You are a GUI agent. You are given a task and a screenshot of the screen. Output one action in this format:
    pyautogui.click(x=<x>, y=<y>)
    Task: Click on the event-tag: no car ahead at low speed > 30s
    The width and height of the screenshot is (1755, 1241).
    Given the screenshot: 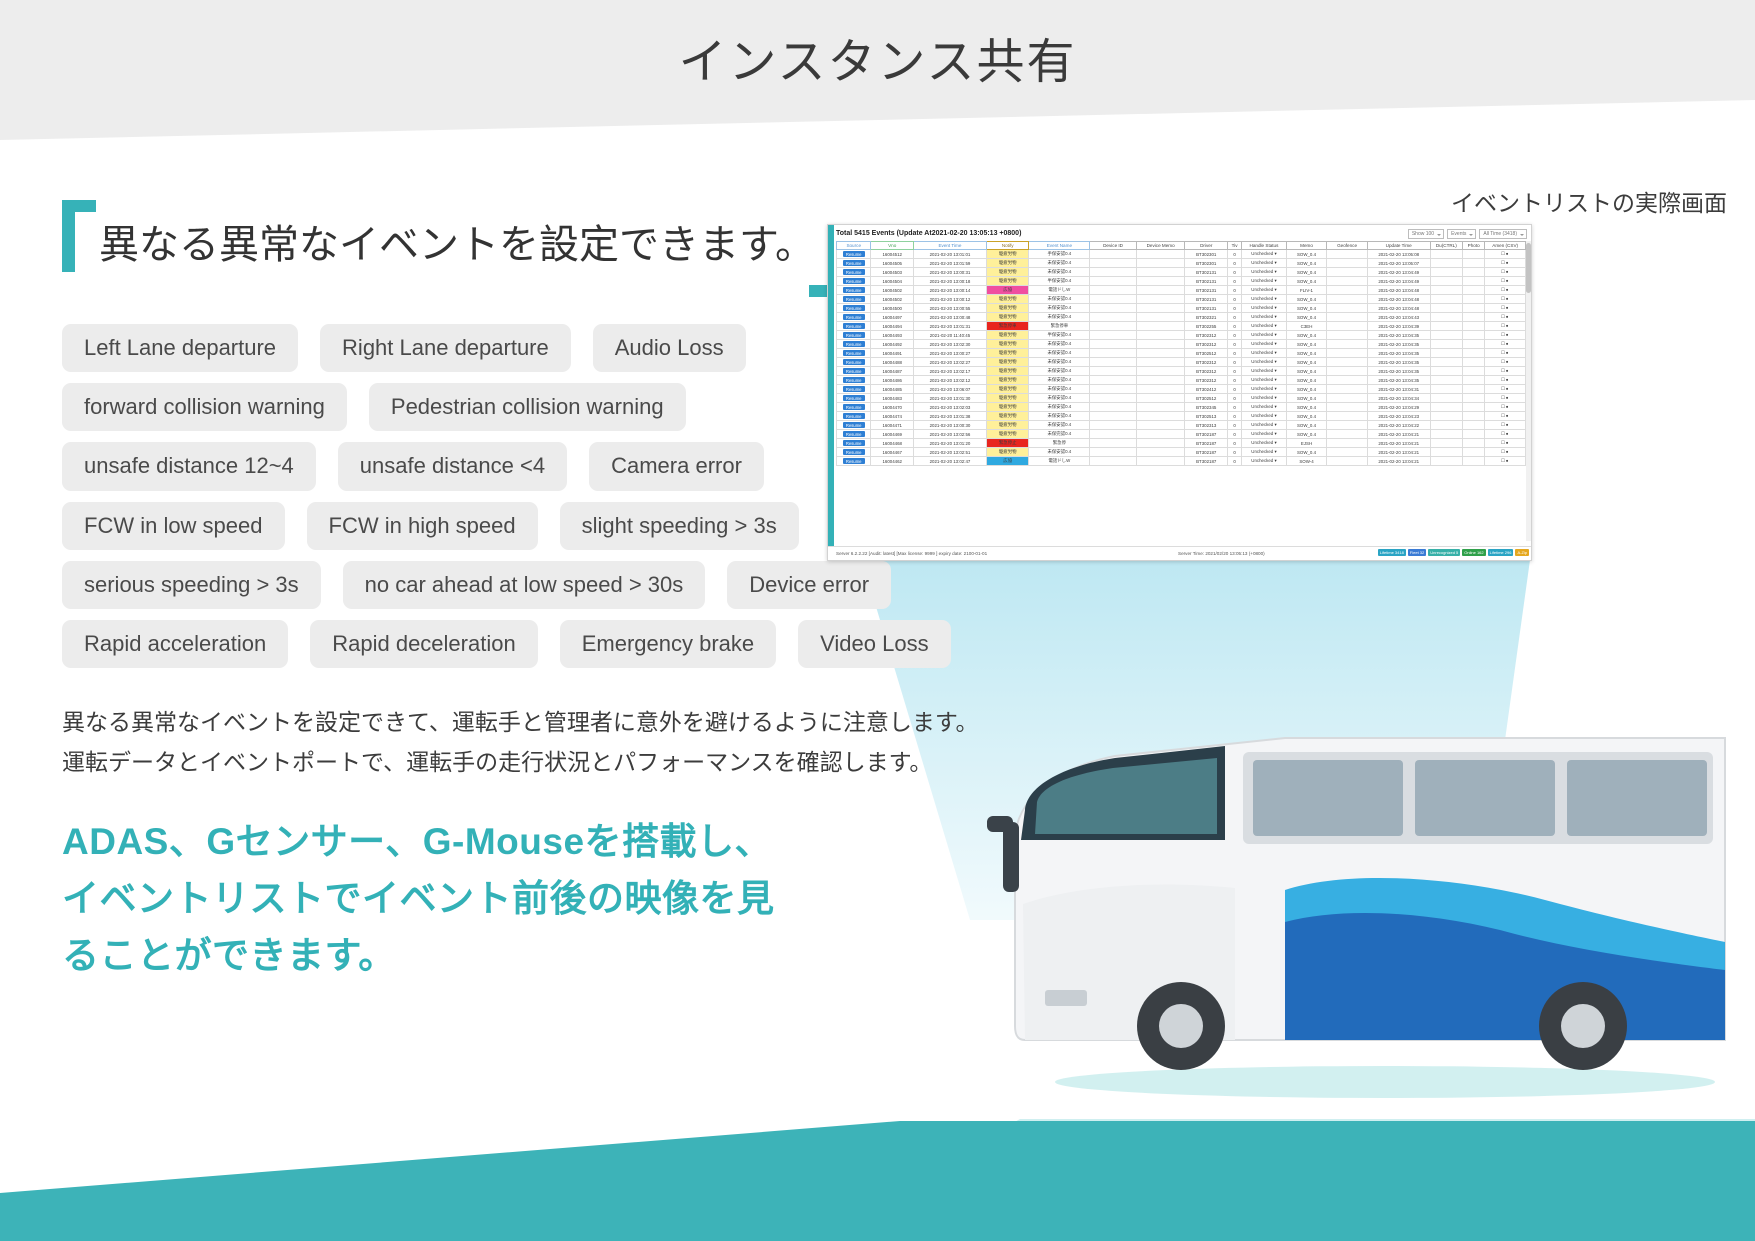 What is the action you would take?
    pyautogui.click(x=524, y=584)
    